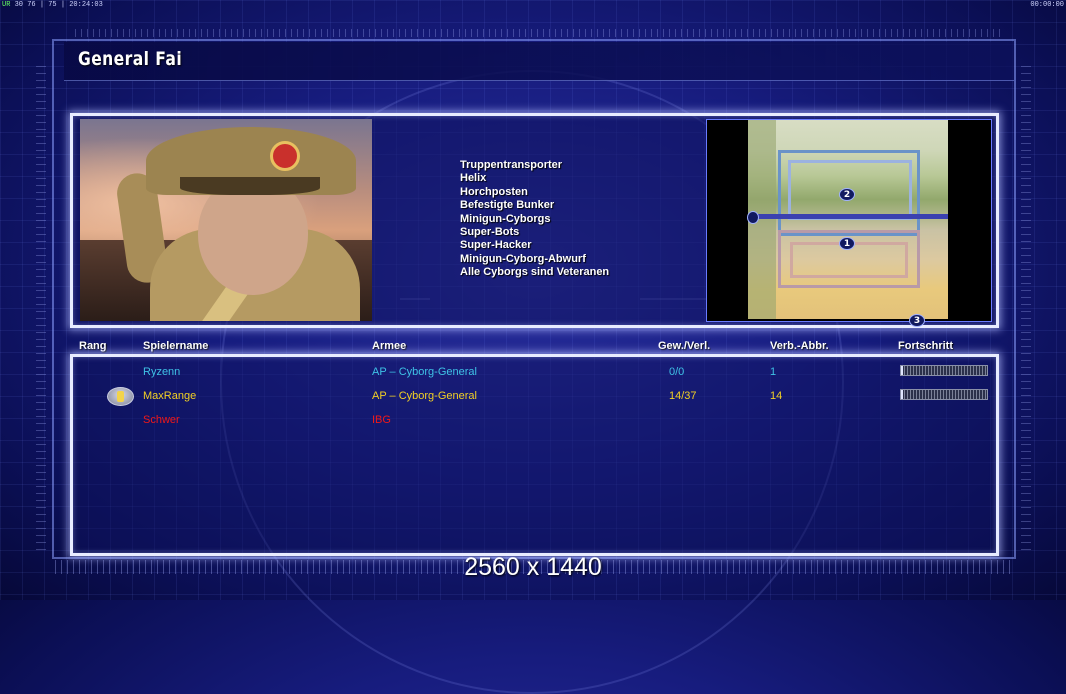 The height and width of the screenshot is (694, 1066). Describe the element at coordinates (848, 219) in the screenshot. I see `minimap` at that location.